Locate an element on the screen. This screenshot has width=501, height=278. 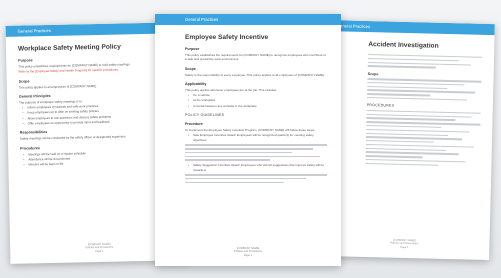
list-item: At the workplace is located at coordinates (257, 100).